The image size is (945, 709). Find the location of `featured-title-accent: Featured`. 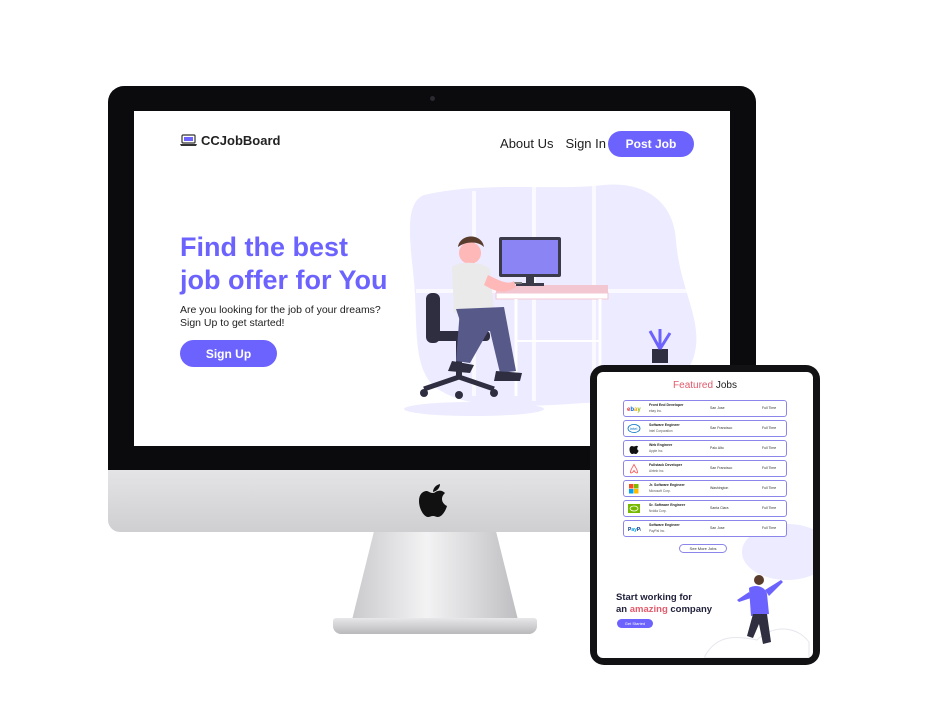

featured-title-accent: Featured is located at coordinates (693, 385).